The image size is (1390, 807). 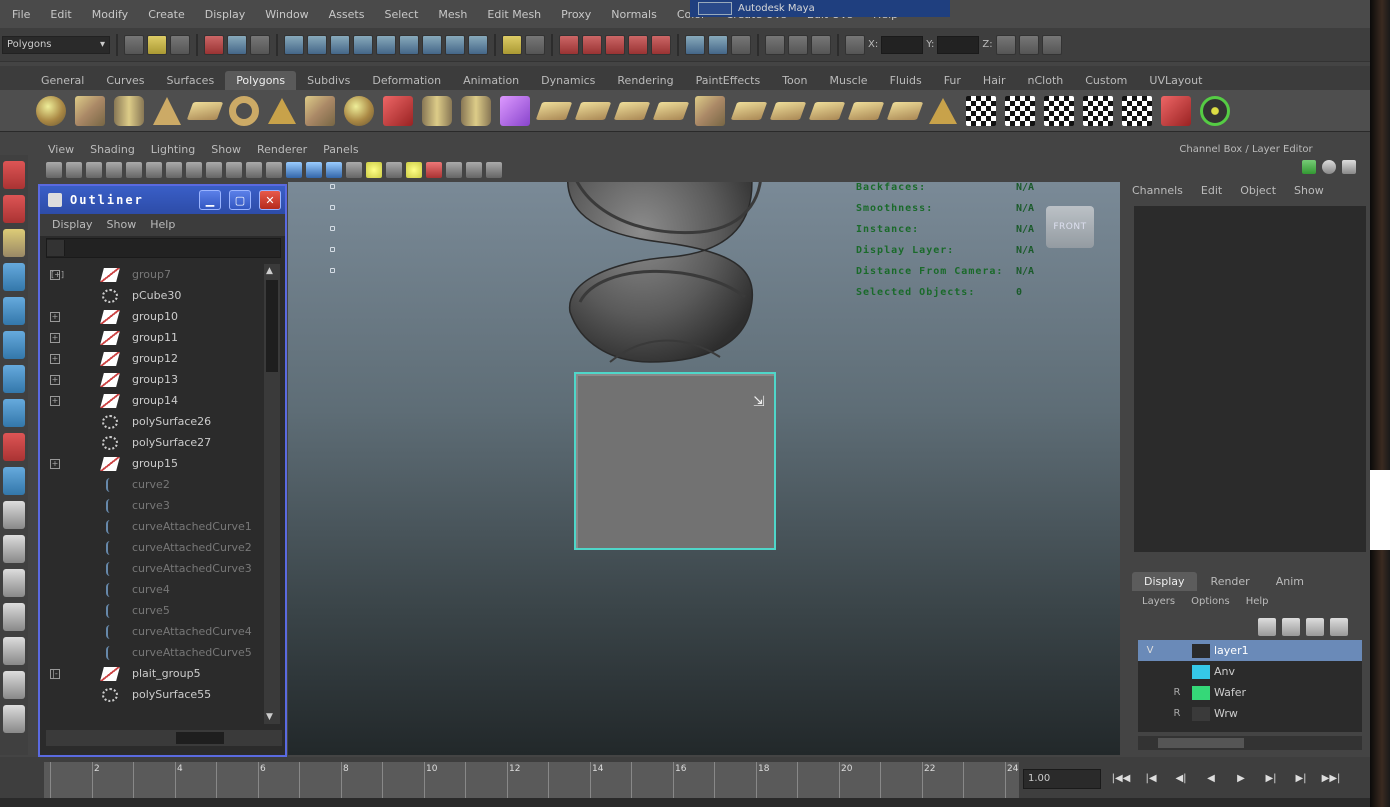 I want to click on shelf-tab-muscle: Muscle, so click(x=848, y=80).